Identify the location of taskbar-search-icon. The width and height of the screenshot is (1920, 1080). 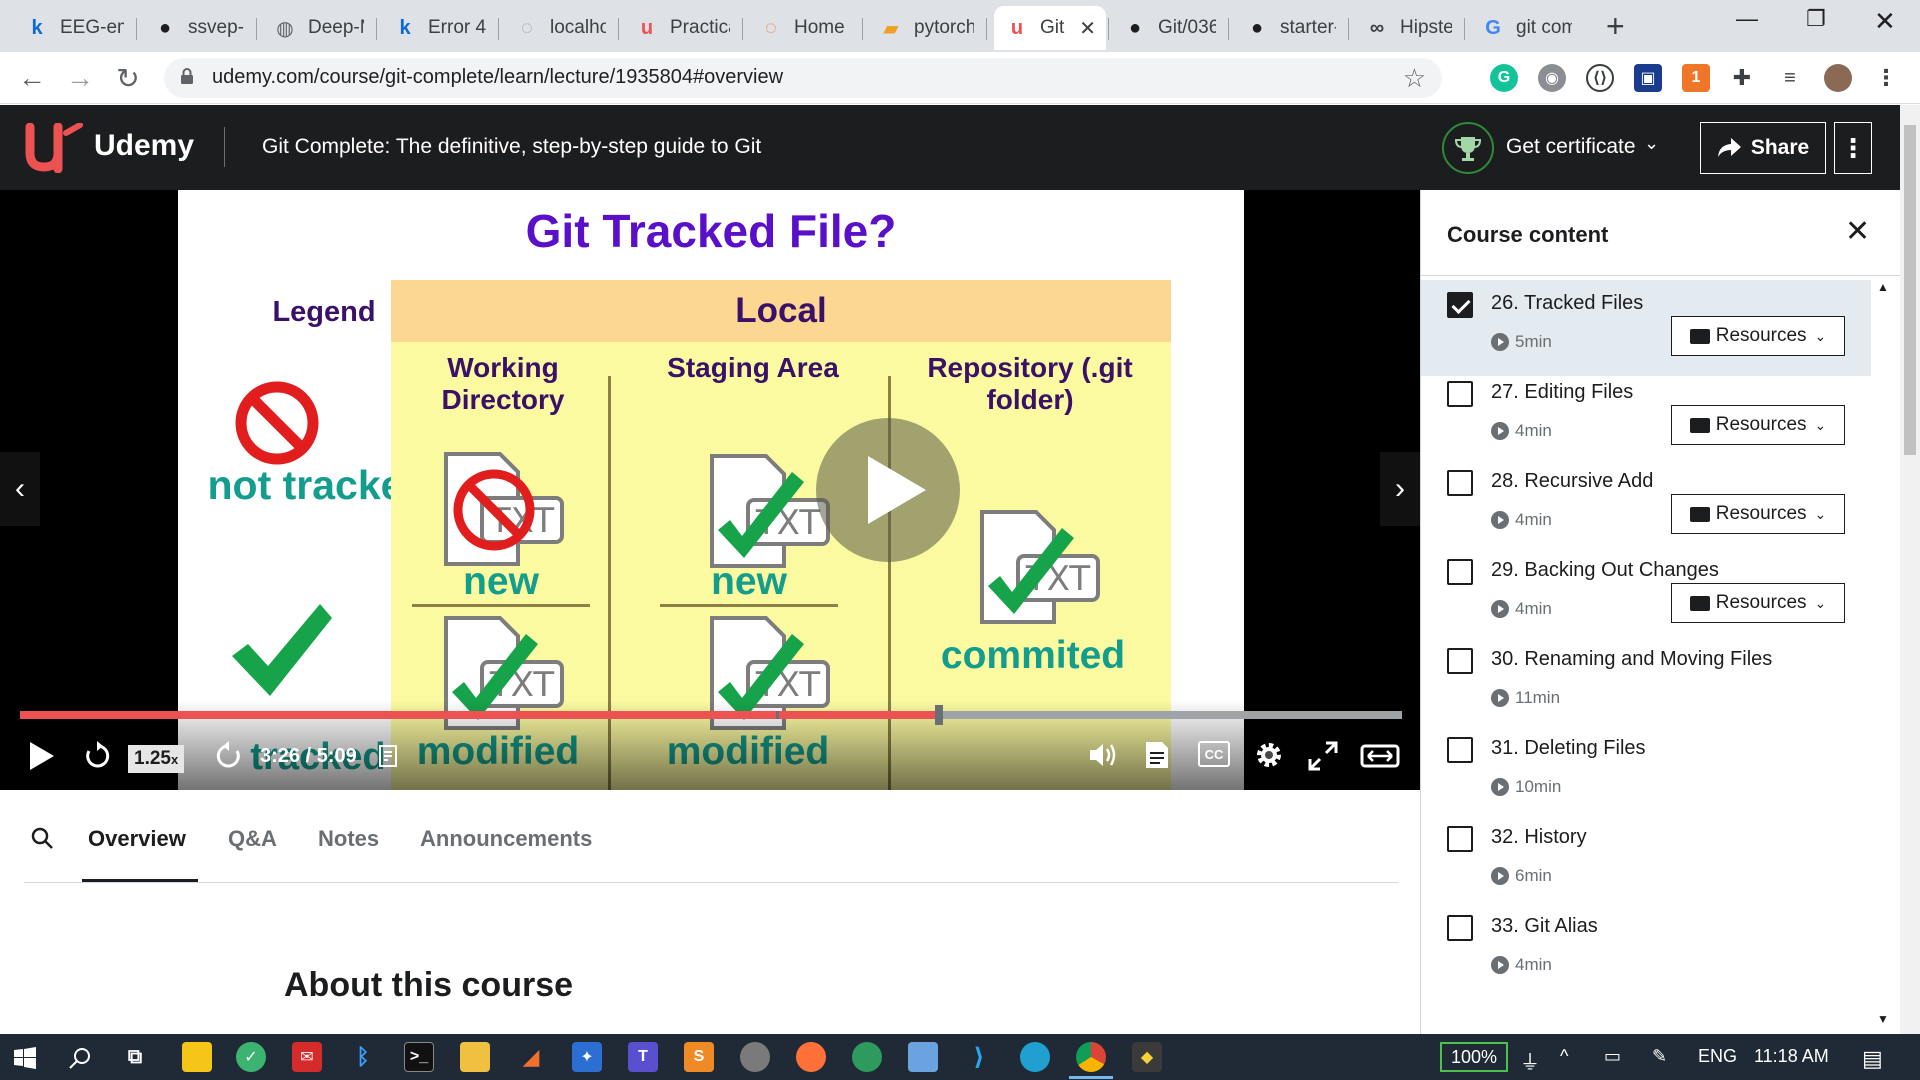
(80, 1058).